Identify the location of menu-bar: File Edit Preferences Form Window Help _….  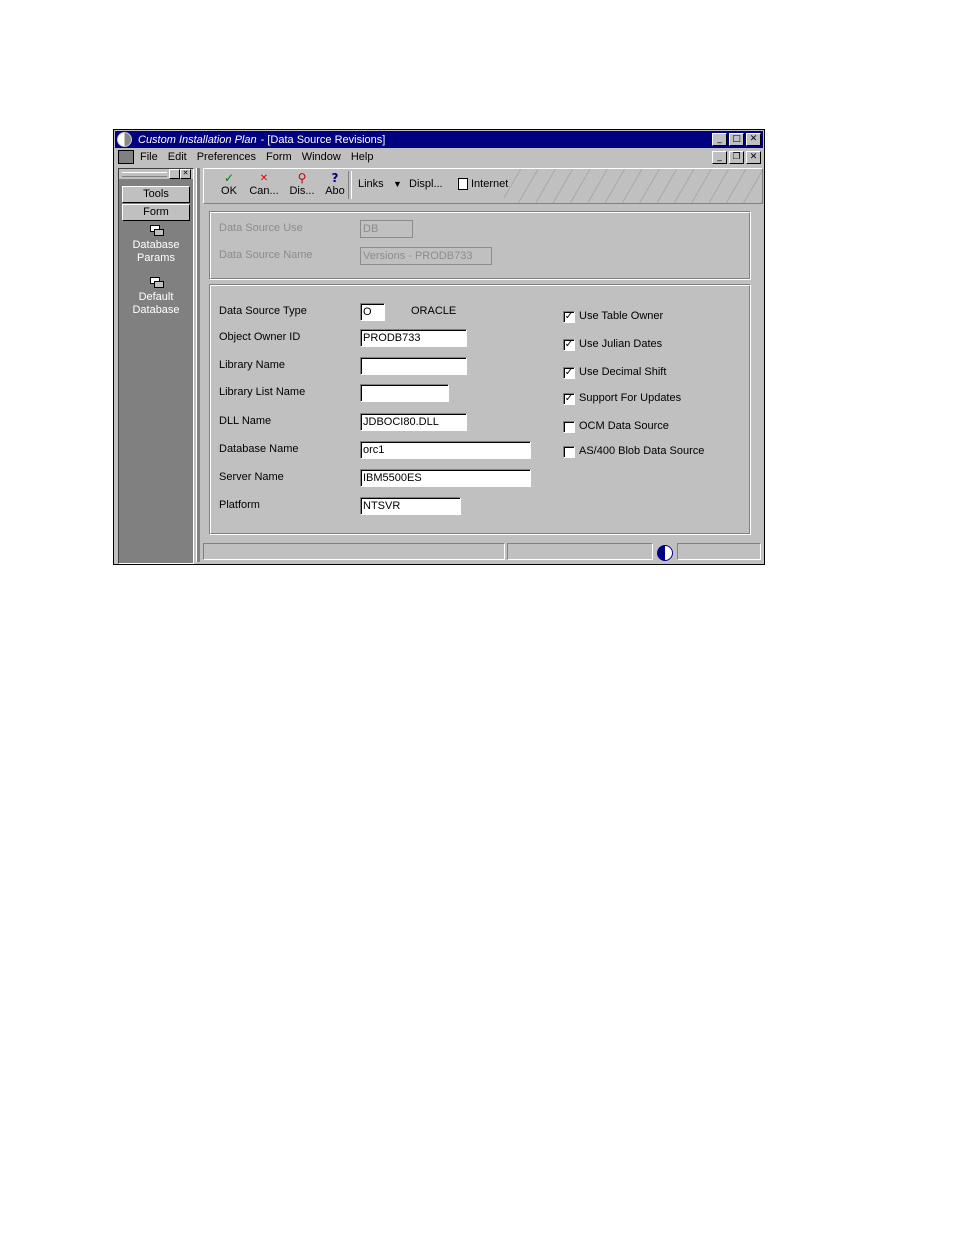
(439, 157).